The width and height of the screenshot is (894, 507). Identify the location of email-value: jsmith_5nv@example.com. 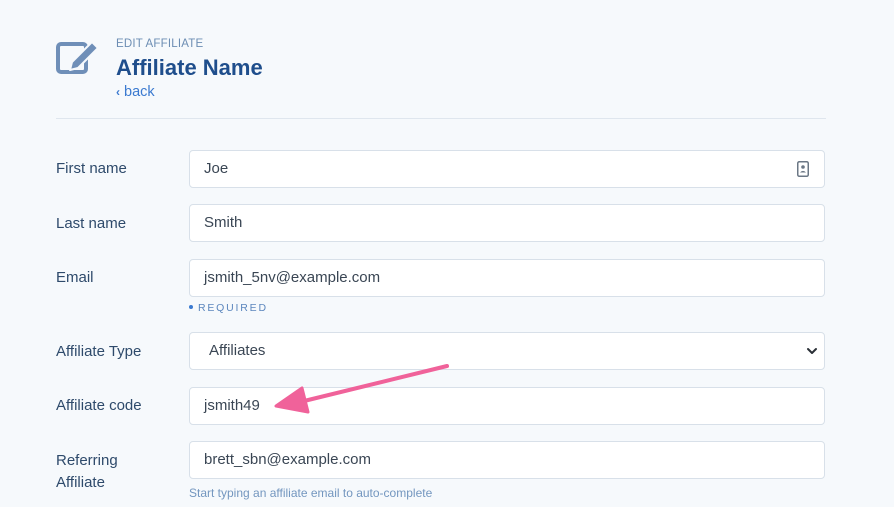
(292, 277).